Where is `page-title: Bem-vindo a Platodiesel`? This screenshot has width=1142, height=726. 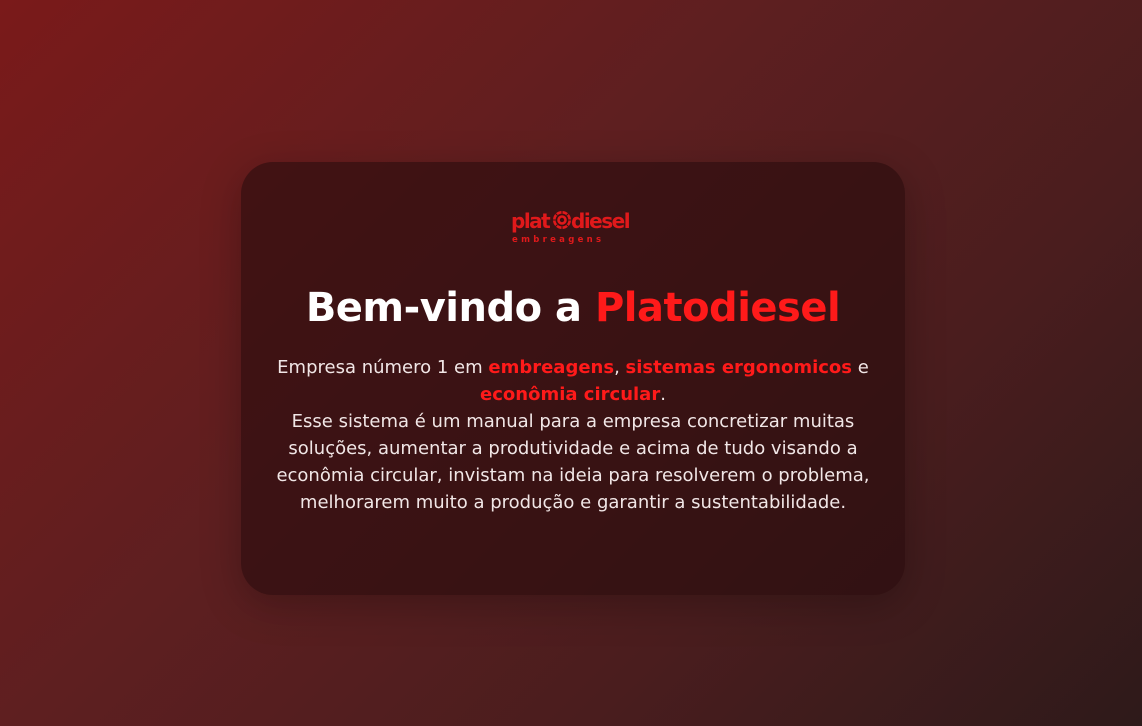
page-title: Bem-vindo a Platodiesel is located at coordinates (573, 308).